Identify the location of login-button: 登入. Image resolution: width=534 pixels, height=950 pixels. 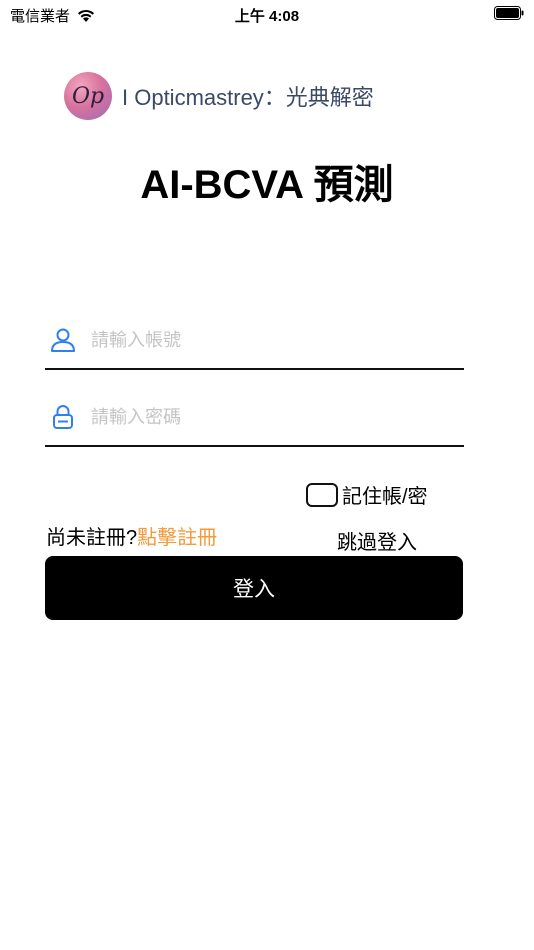
(254, 588).